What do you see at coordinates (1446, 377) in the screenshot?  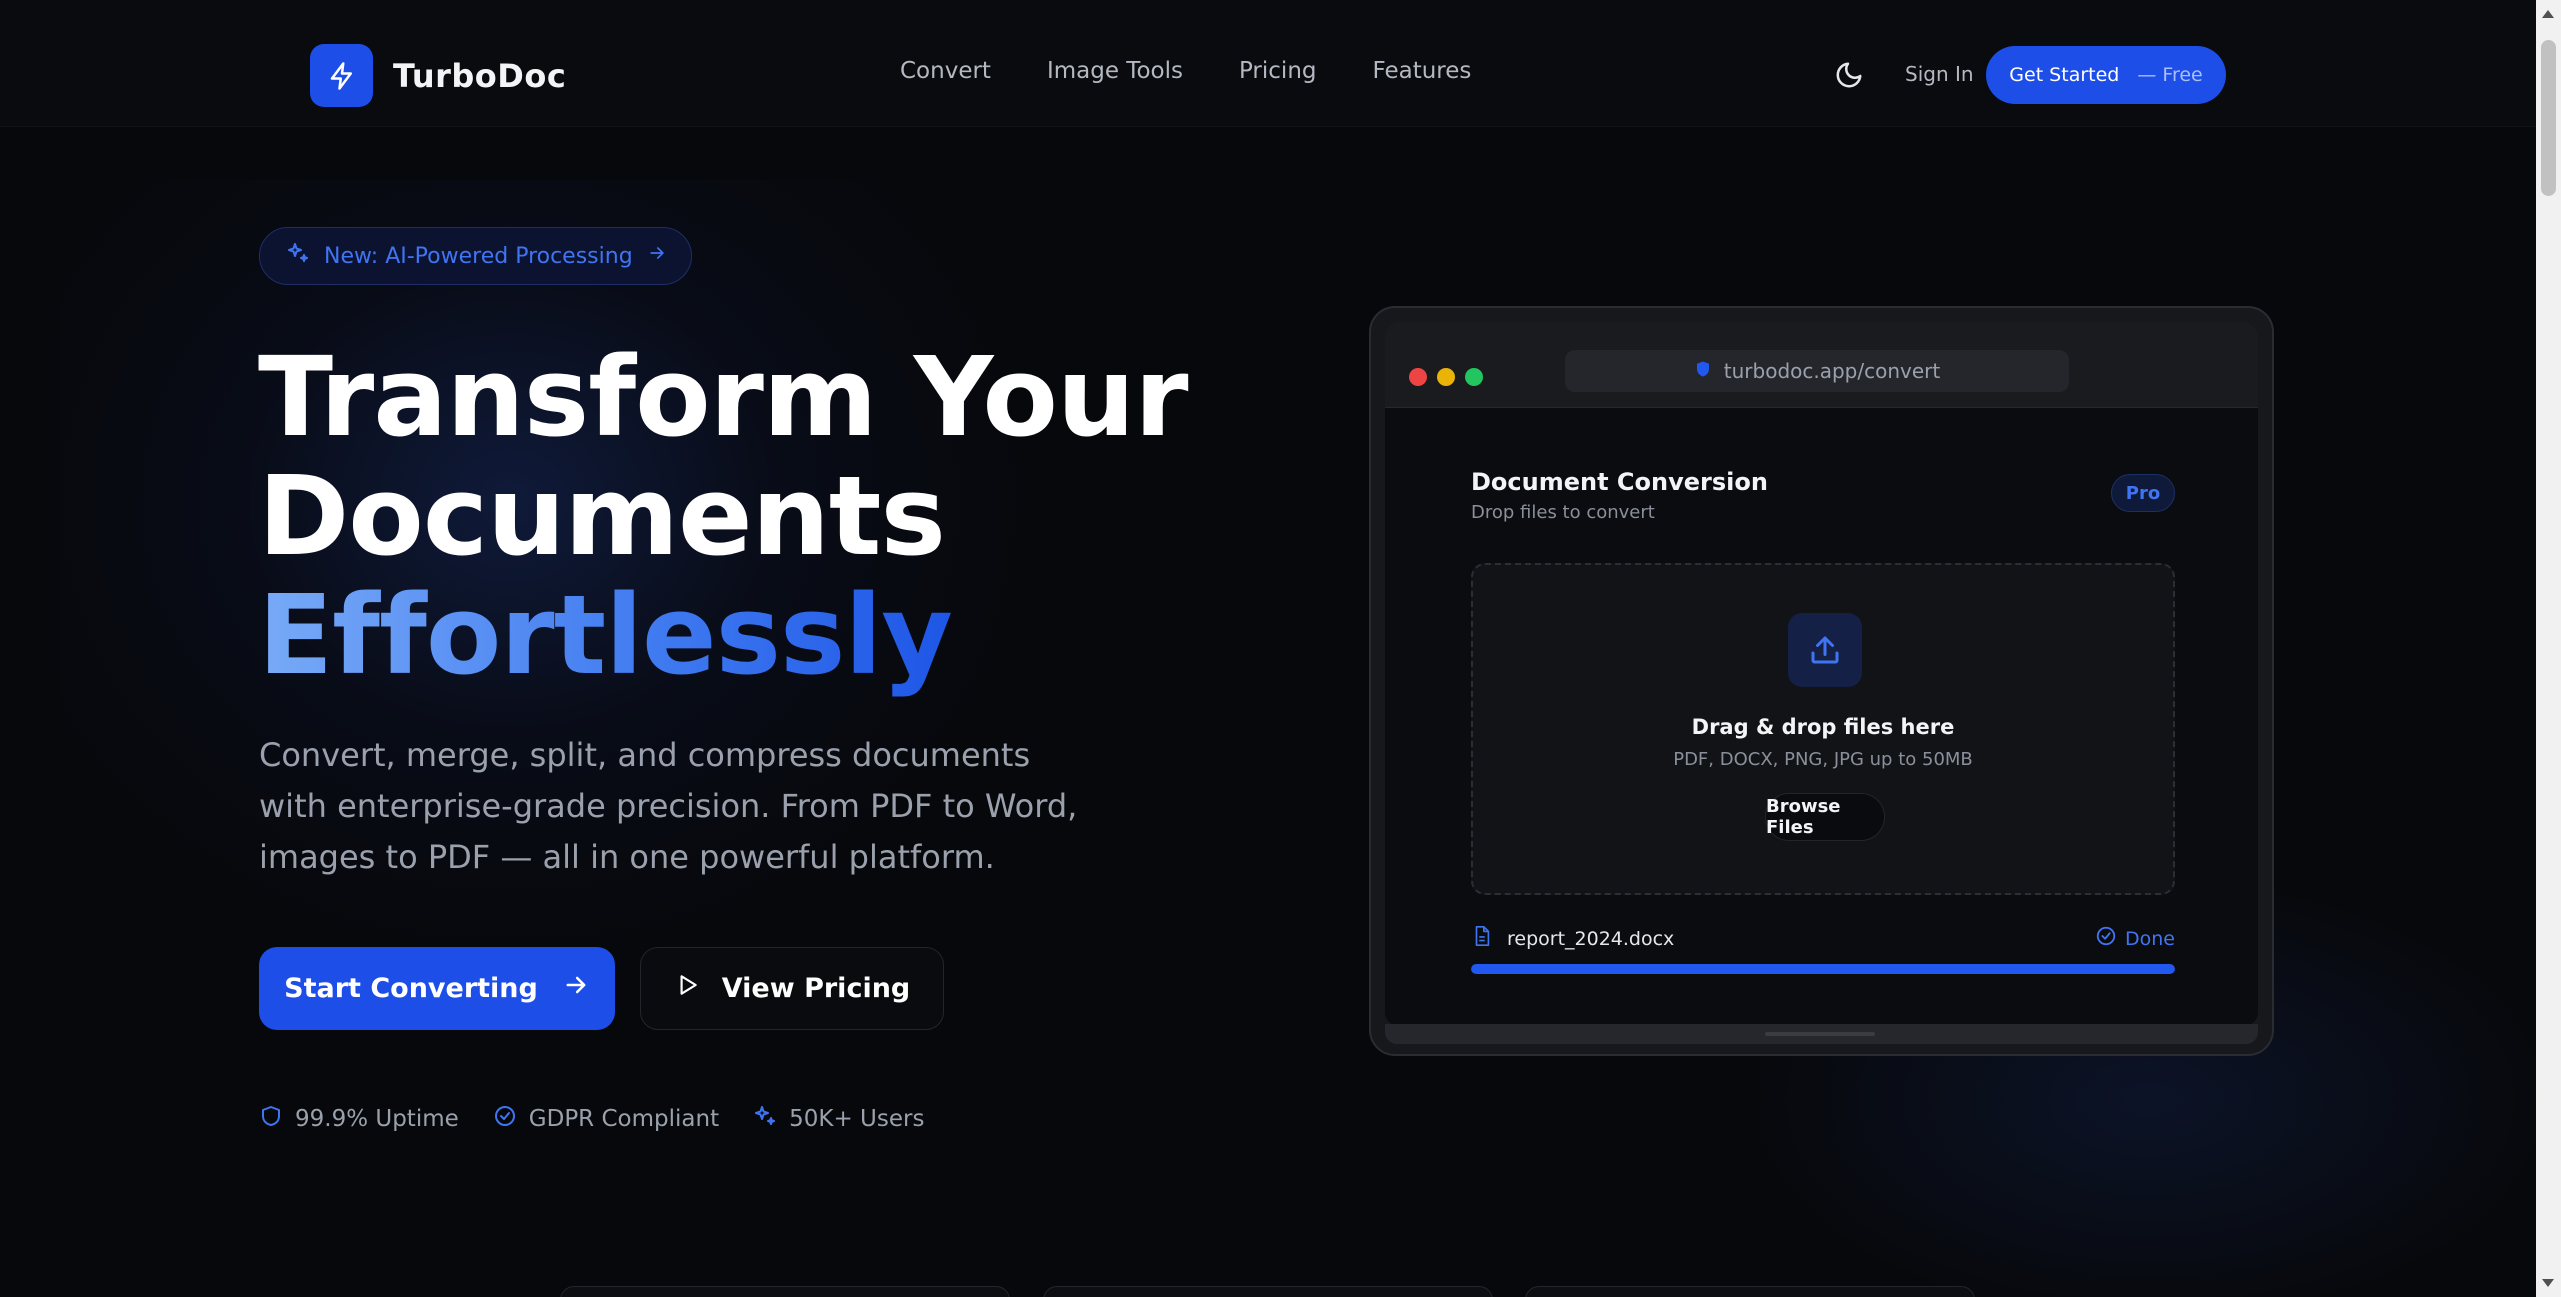 I see `window-minimize-dot` at bounding box center [1446, 377].